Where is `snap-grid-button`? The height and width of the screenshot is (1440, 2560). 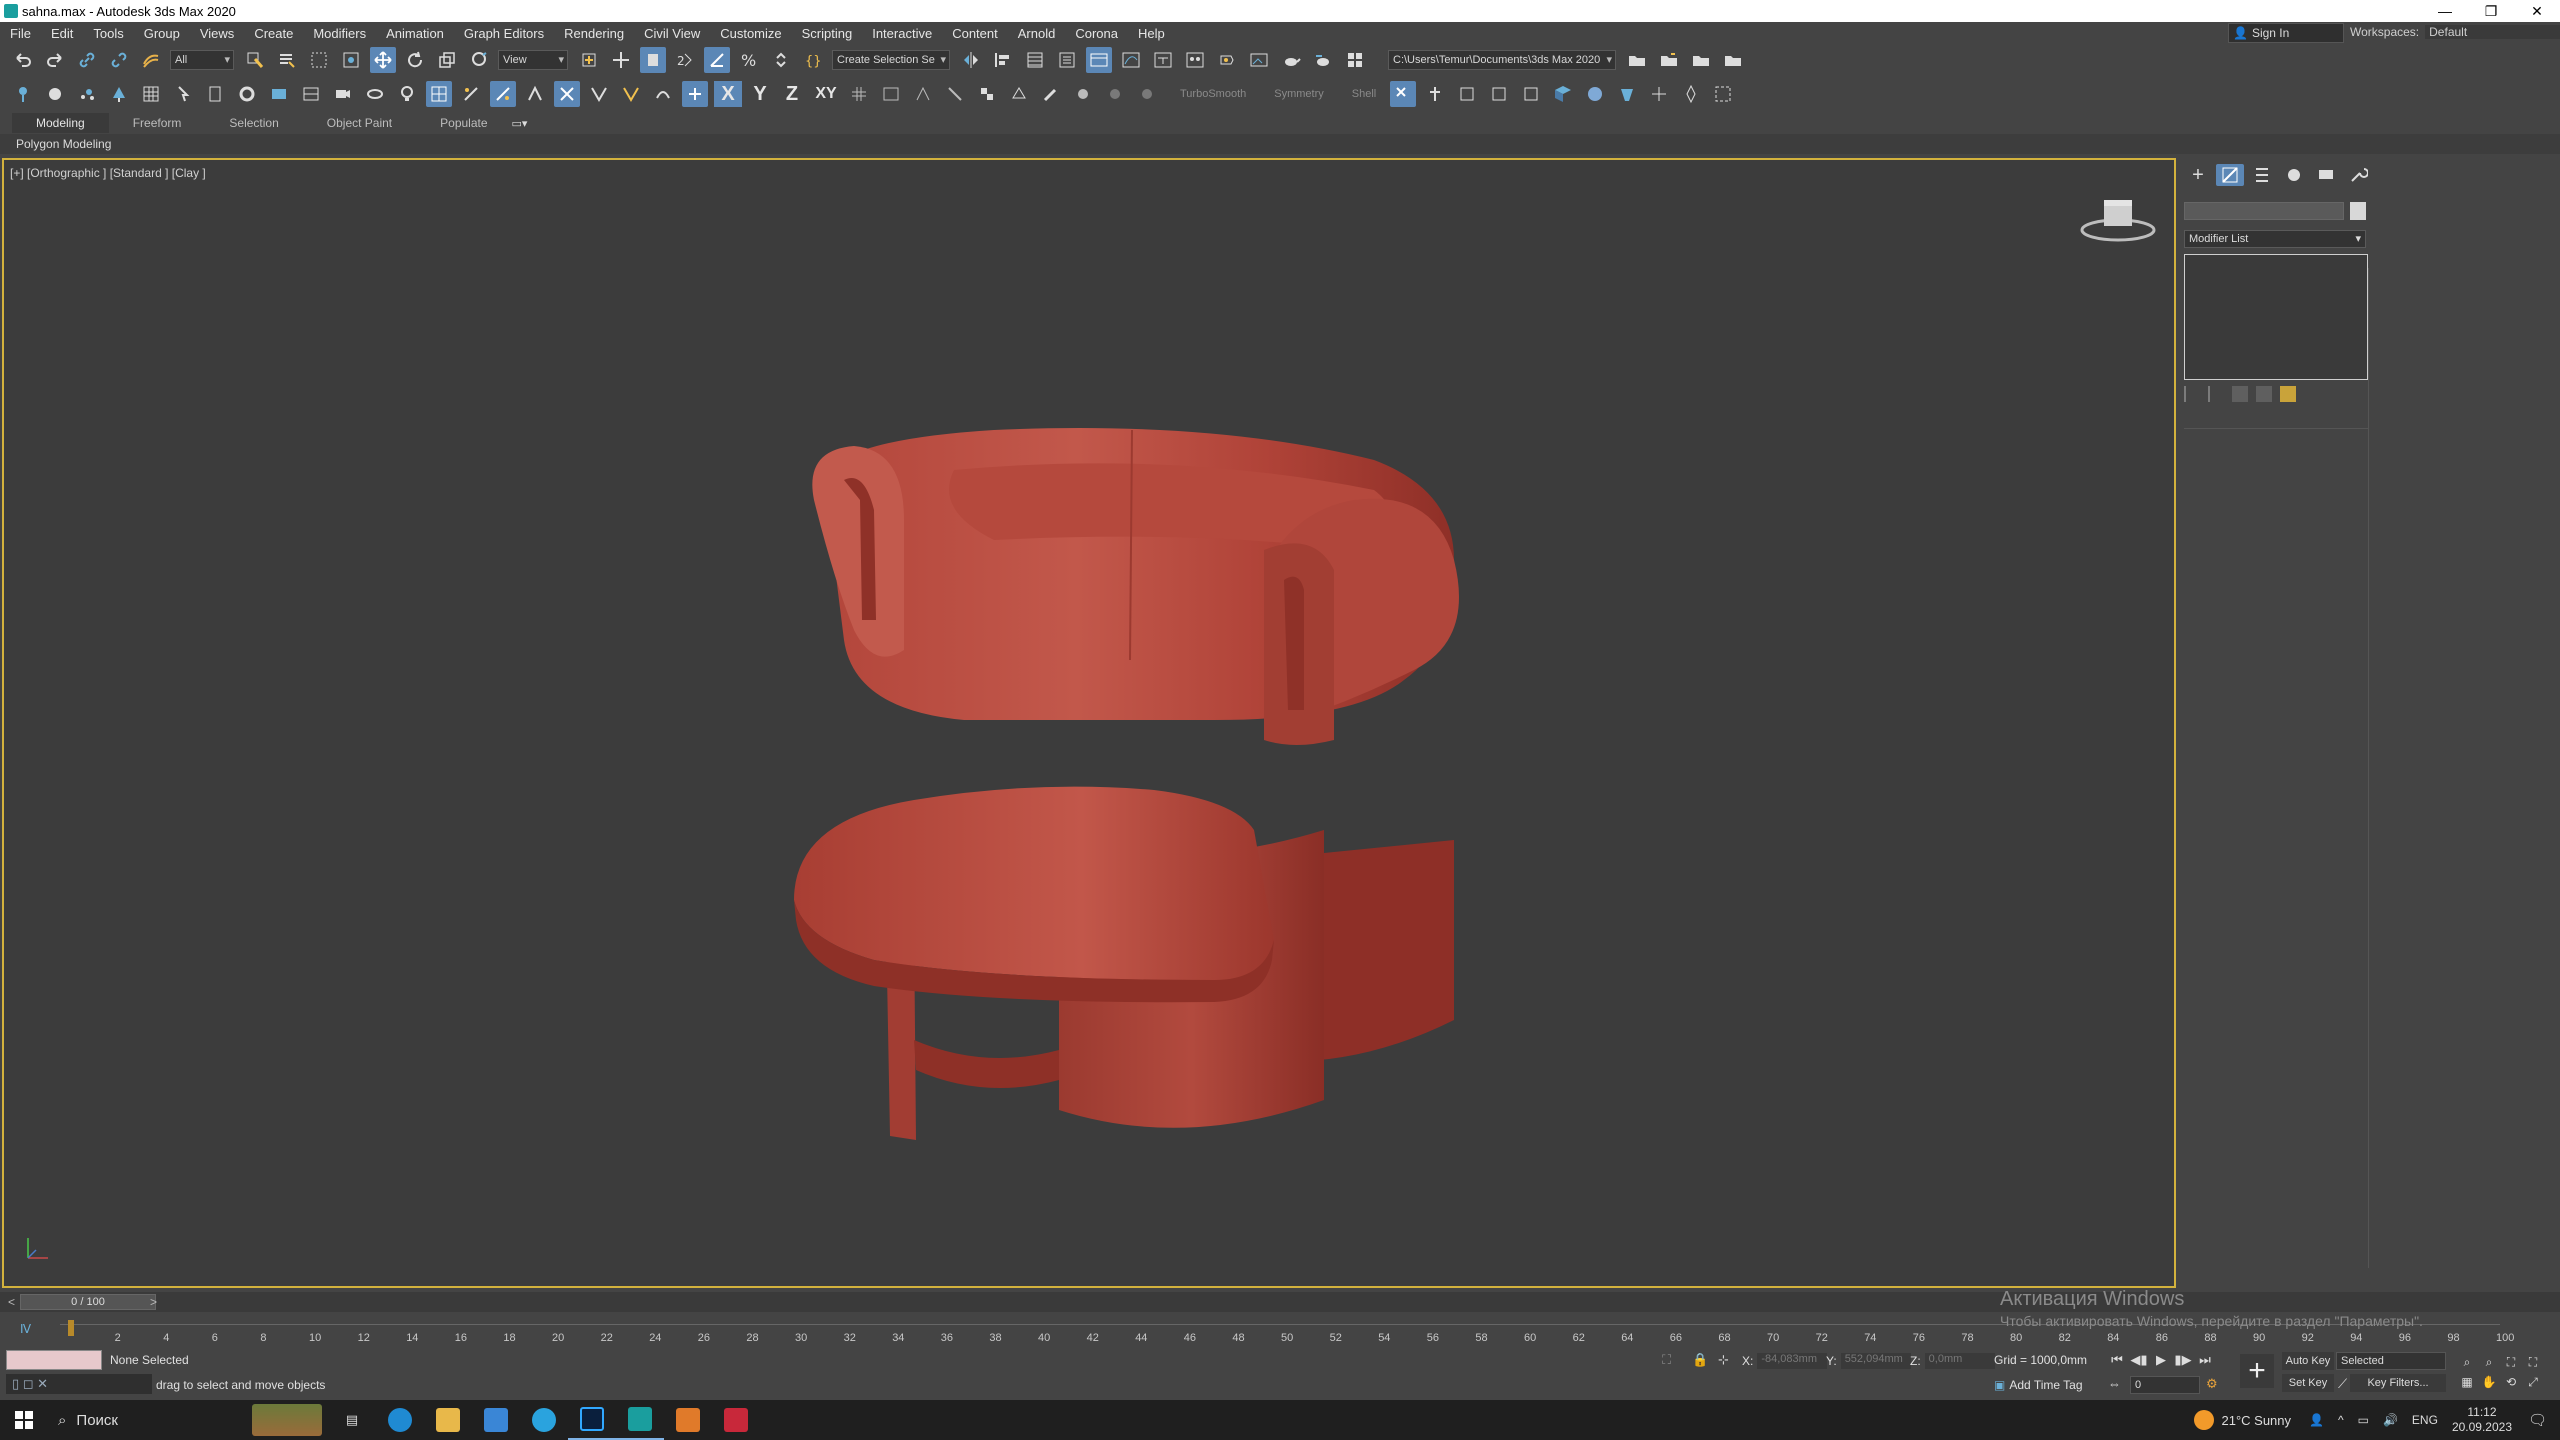 snap-grid-button is located at coordinates (859, 94).